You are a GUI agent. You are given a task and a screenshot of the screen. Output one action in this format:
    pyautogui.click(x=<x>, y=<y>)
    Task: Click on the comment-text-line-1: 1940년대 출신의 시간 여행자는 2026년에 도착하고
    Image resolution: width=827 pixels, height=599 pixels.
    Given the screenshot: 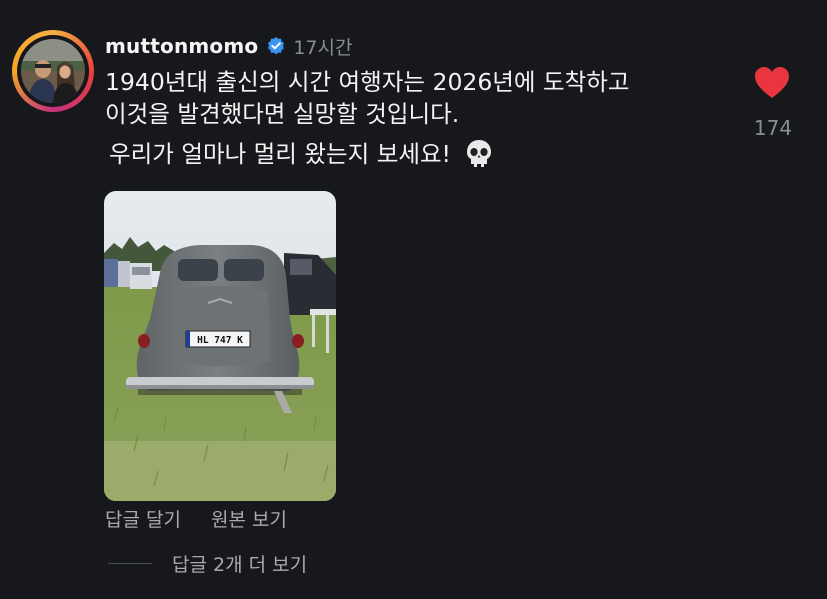 What is the action you would take?
    pyautogui.click(x=367, y=82)
    